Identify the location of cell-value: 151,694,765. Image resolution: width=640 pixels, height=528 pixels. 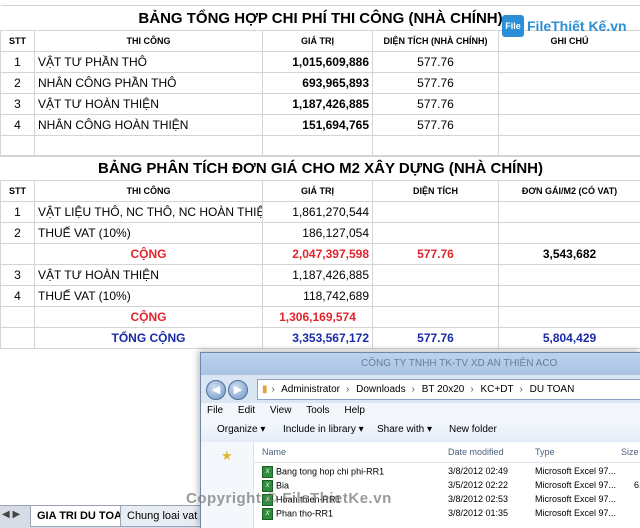
(318, 125).